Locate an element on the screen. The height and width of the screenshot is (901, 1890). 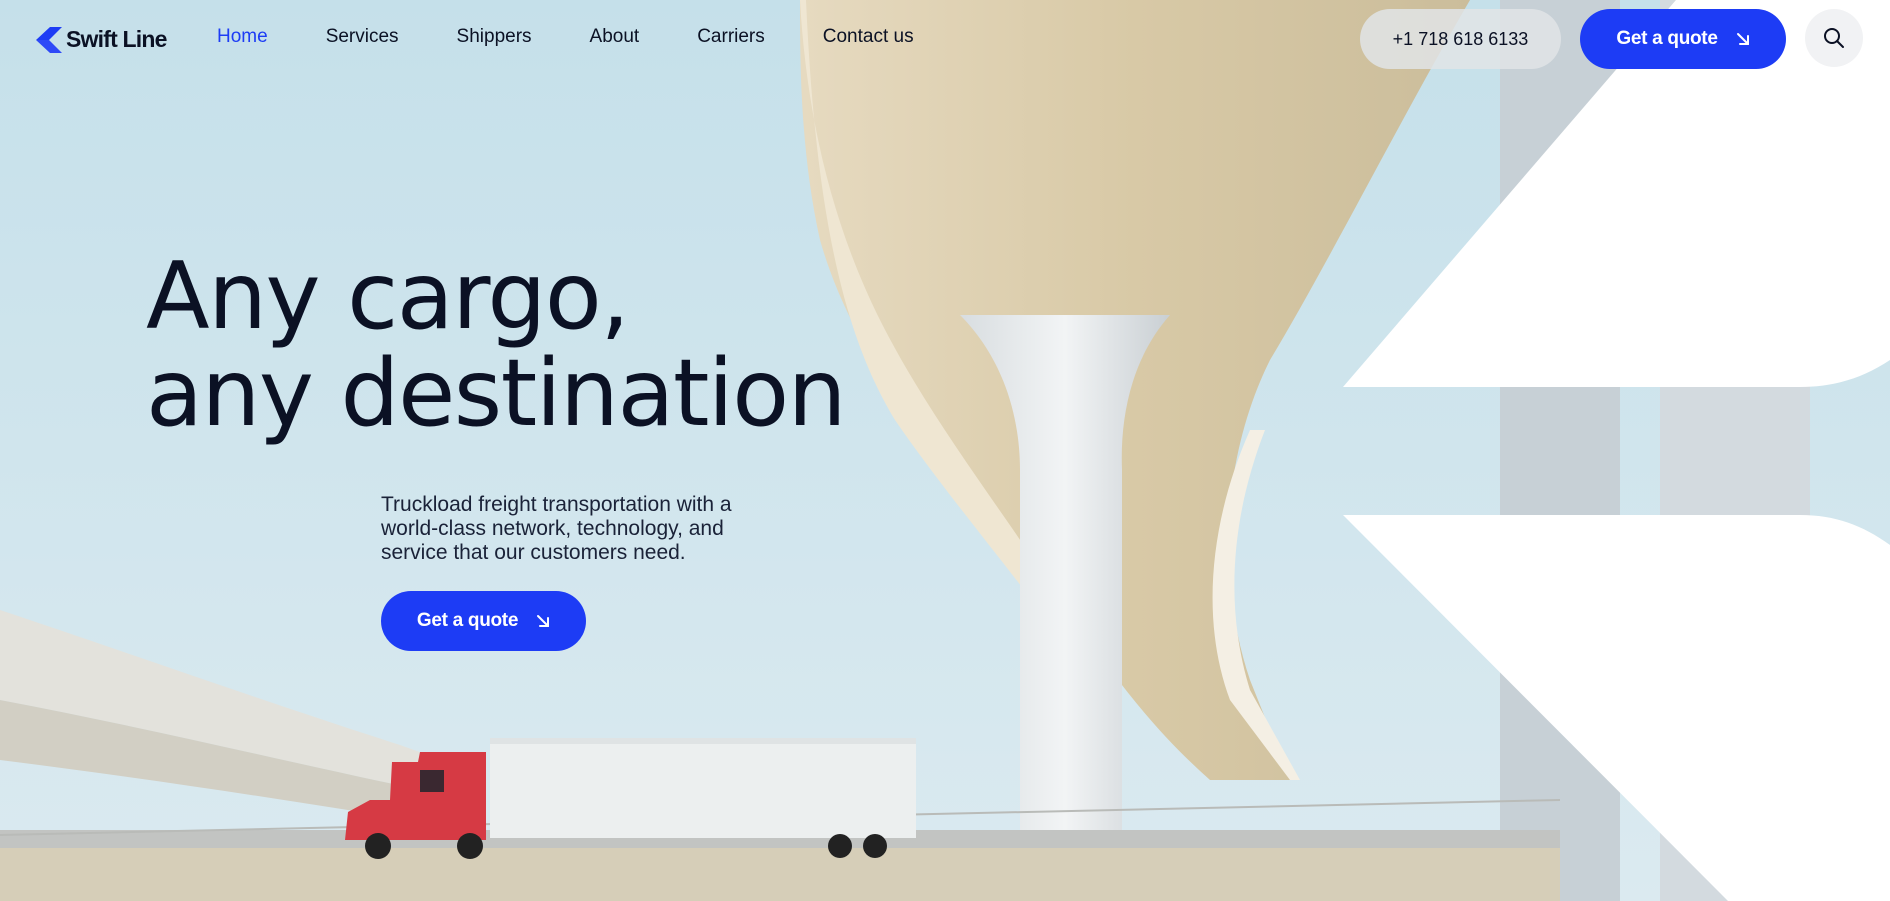
hero-get-quote-label: Get a quote is located at coordinates (467, 620).